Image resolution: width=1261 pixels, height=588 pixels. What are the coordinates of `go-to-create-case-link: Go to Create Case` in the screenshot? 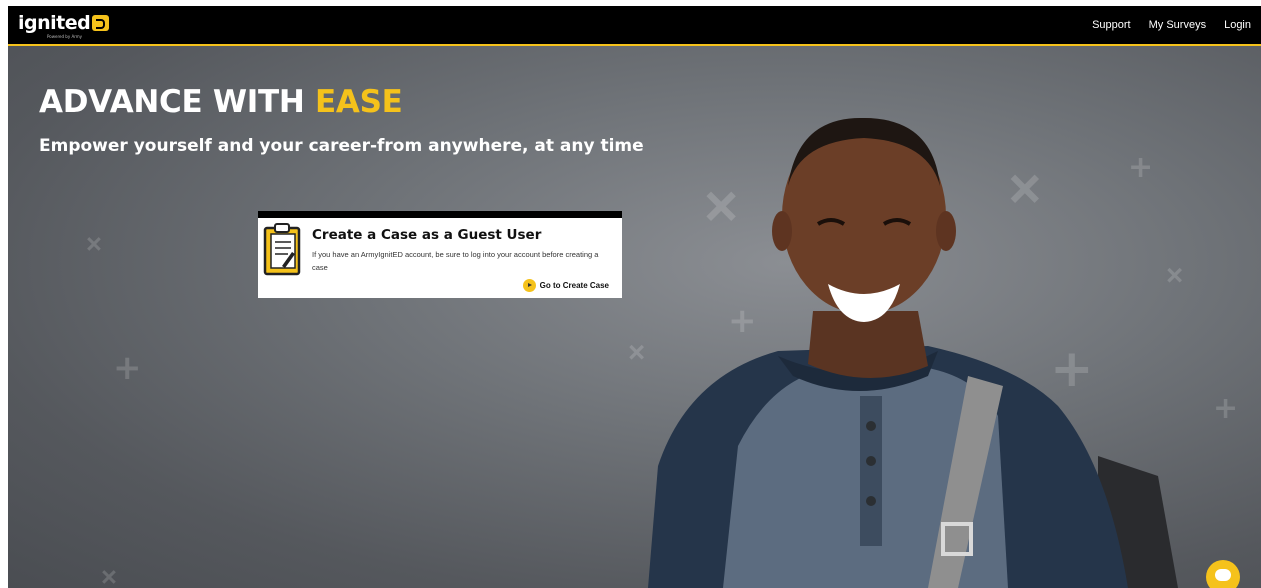 It's located at (565, 285).